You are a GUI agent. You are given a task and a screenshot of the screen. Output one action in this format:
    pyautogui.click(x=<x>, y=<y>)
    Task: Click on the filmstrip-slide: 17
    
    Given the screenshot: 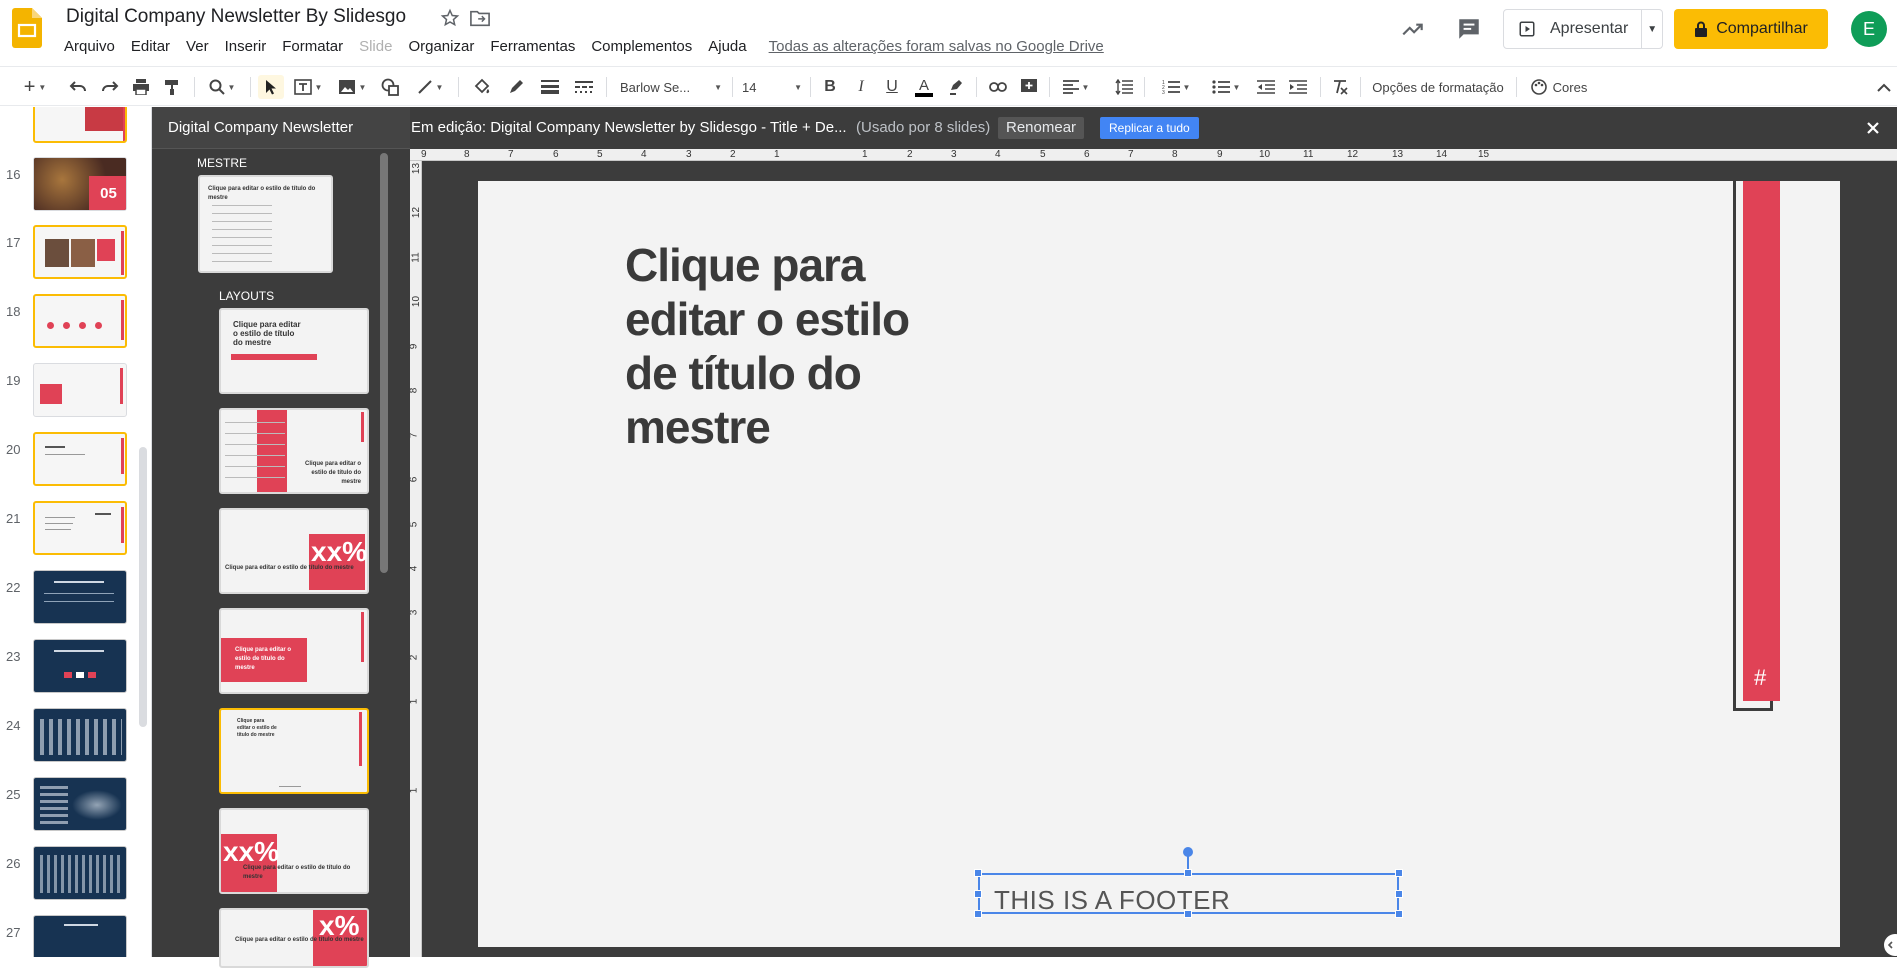 What is the action you would take?
    pyautogui.click(x=75, y=253)
    